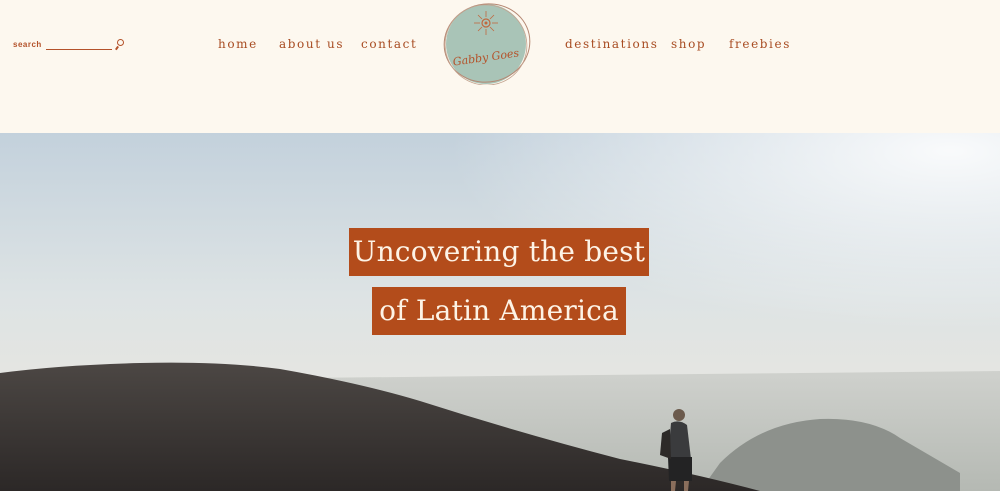  Describe the element at coordinates (311, 44) in the screenshot. I see `nav-about-us: about us` at that location.